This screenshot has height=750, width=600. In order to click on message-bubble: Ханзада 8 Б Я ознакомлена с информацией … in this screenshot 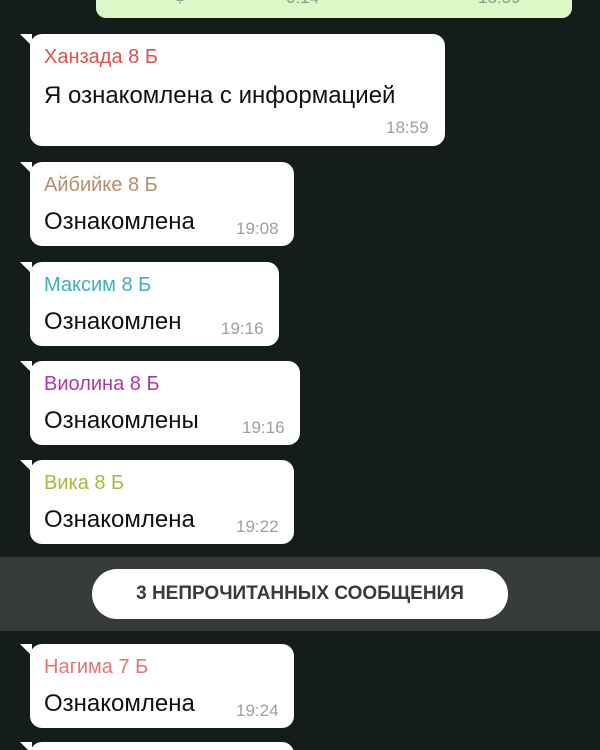, I will do `click(232, 90)`.